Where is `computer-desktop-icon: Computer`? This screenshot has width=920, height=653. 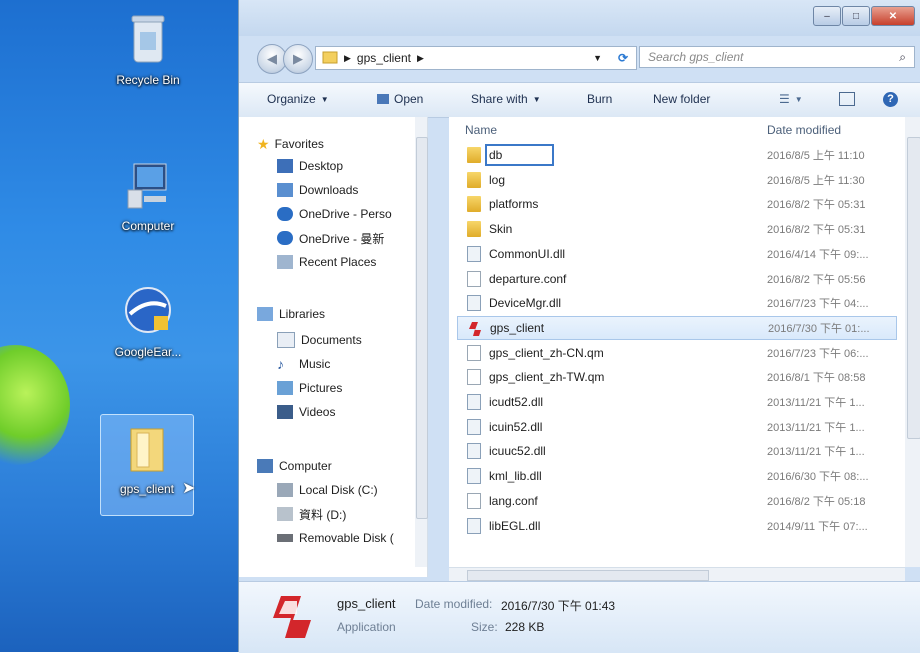
computer-desktop-icon: Computer is located at coordinates (148, 196).